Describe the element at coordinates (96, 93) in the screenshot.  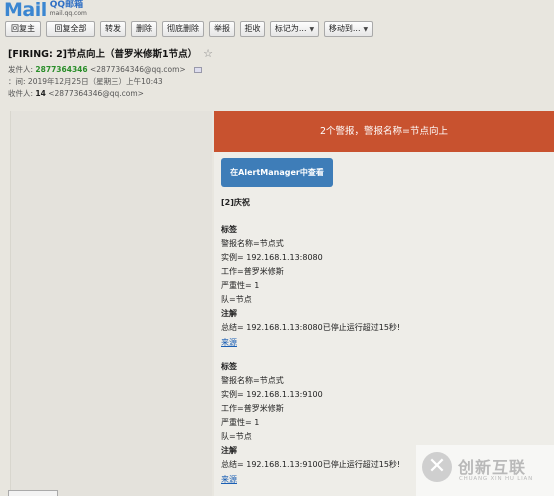
I see `recipient-address: <2877364346@qq.com>` at that location.